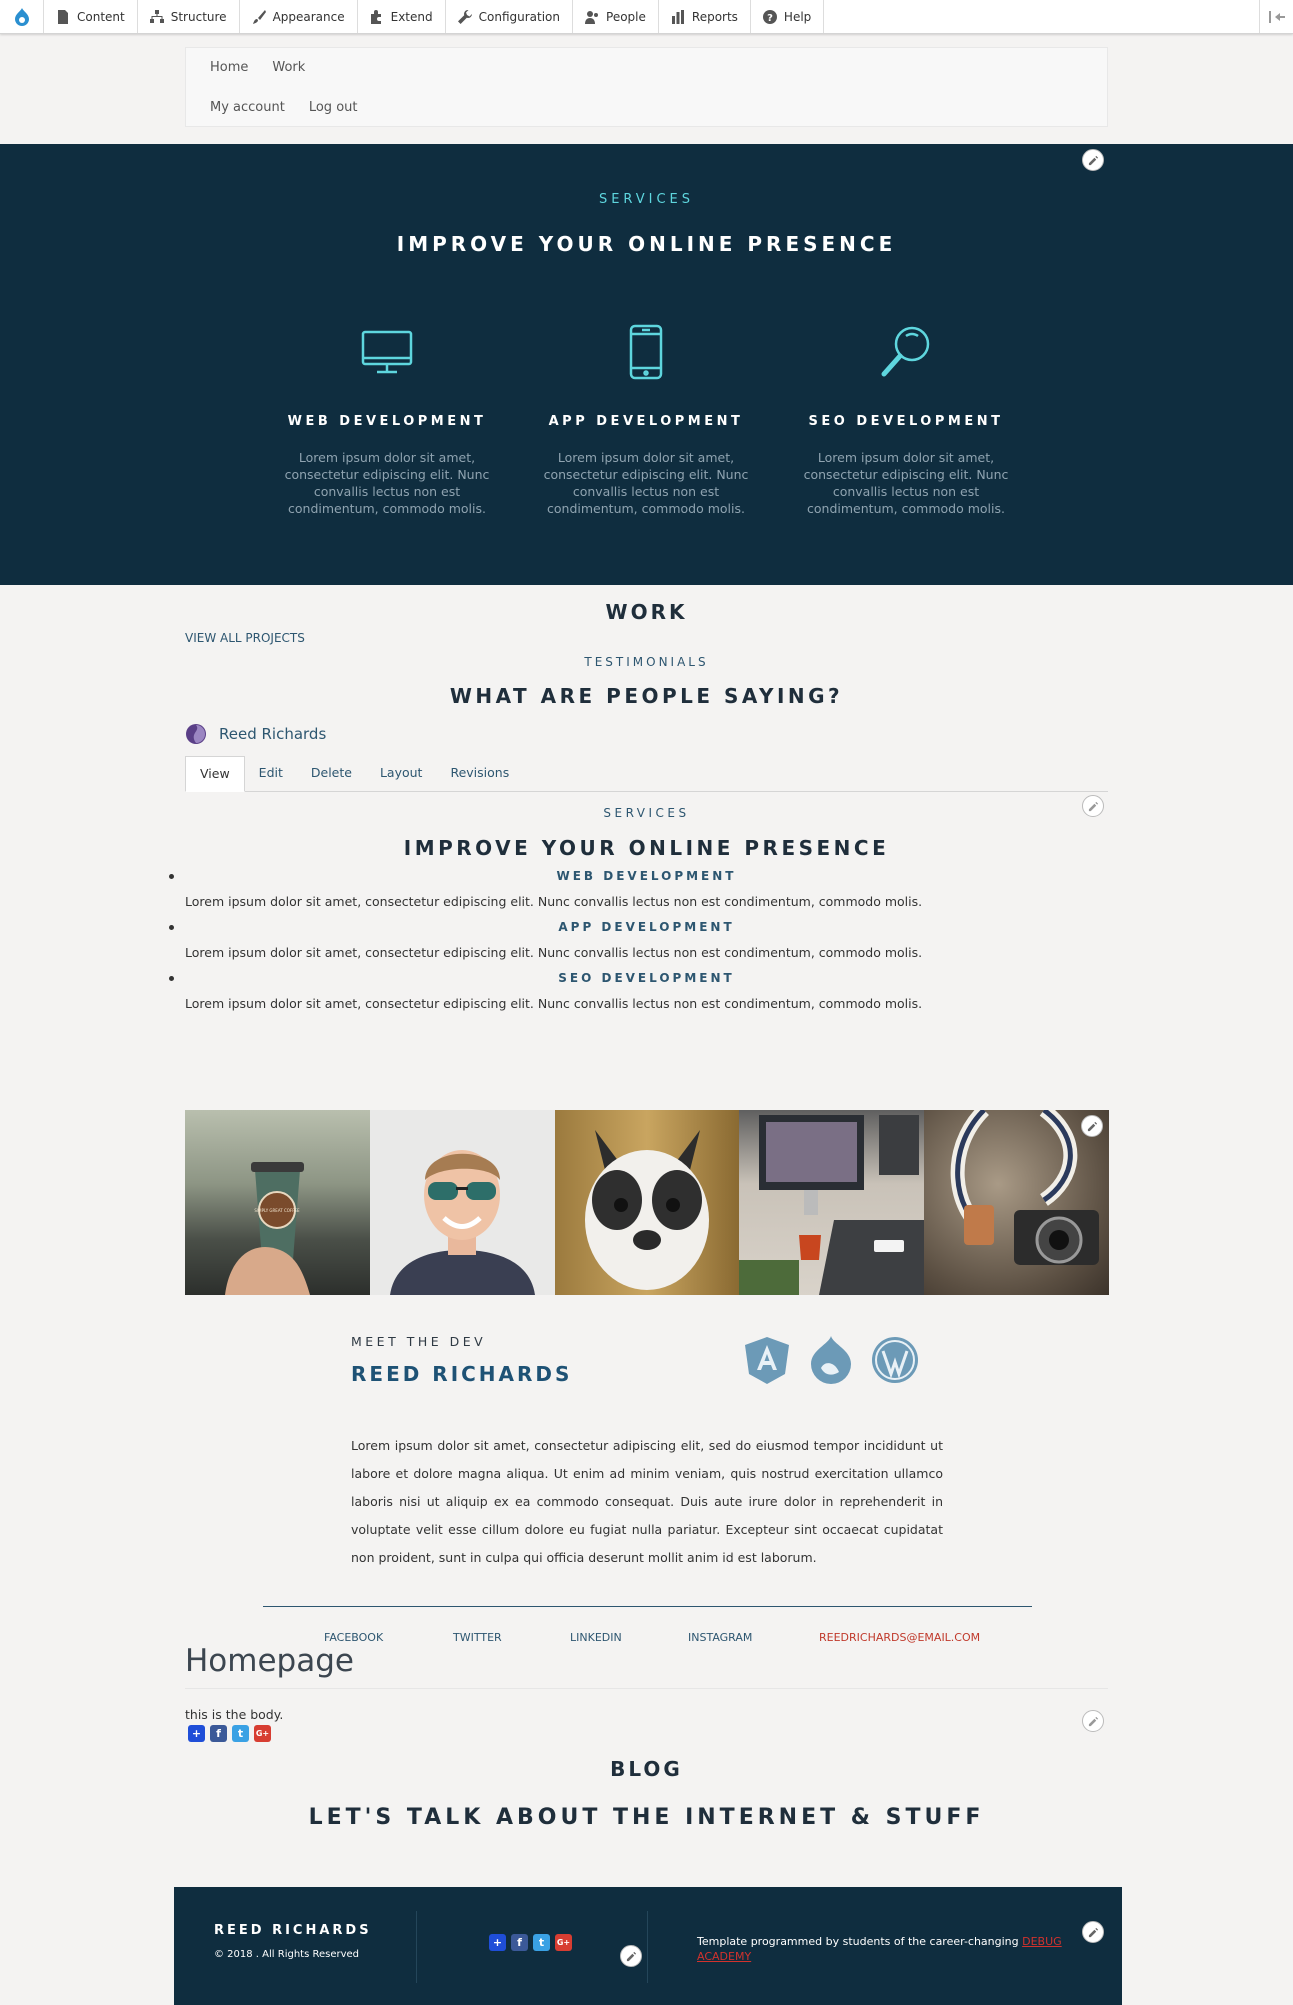 The width and height of the screenshot is (1293, 2005). Describe the element at coordinates (647, 1606) in the screenshot. I see `social-divider` at that location.